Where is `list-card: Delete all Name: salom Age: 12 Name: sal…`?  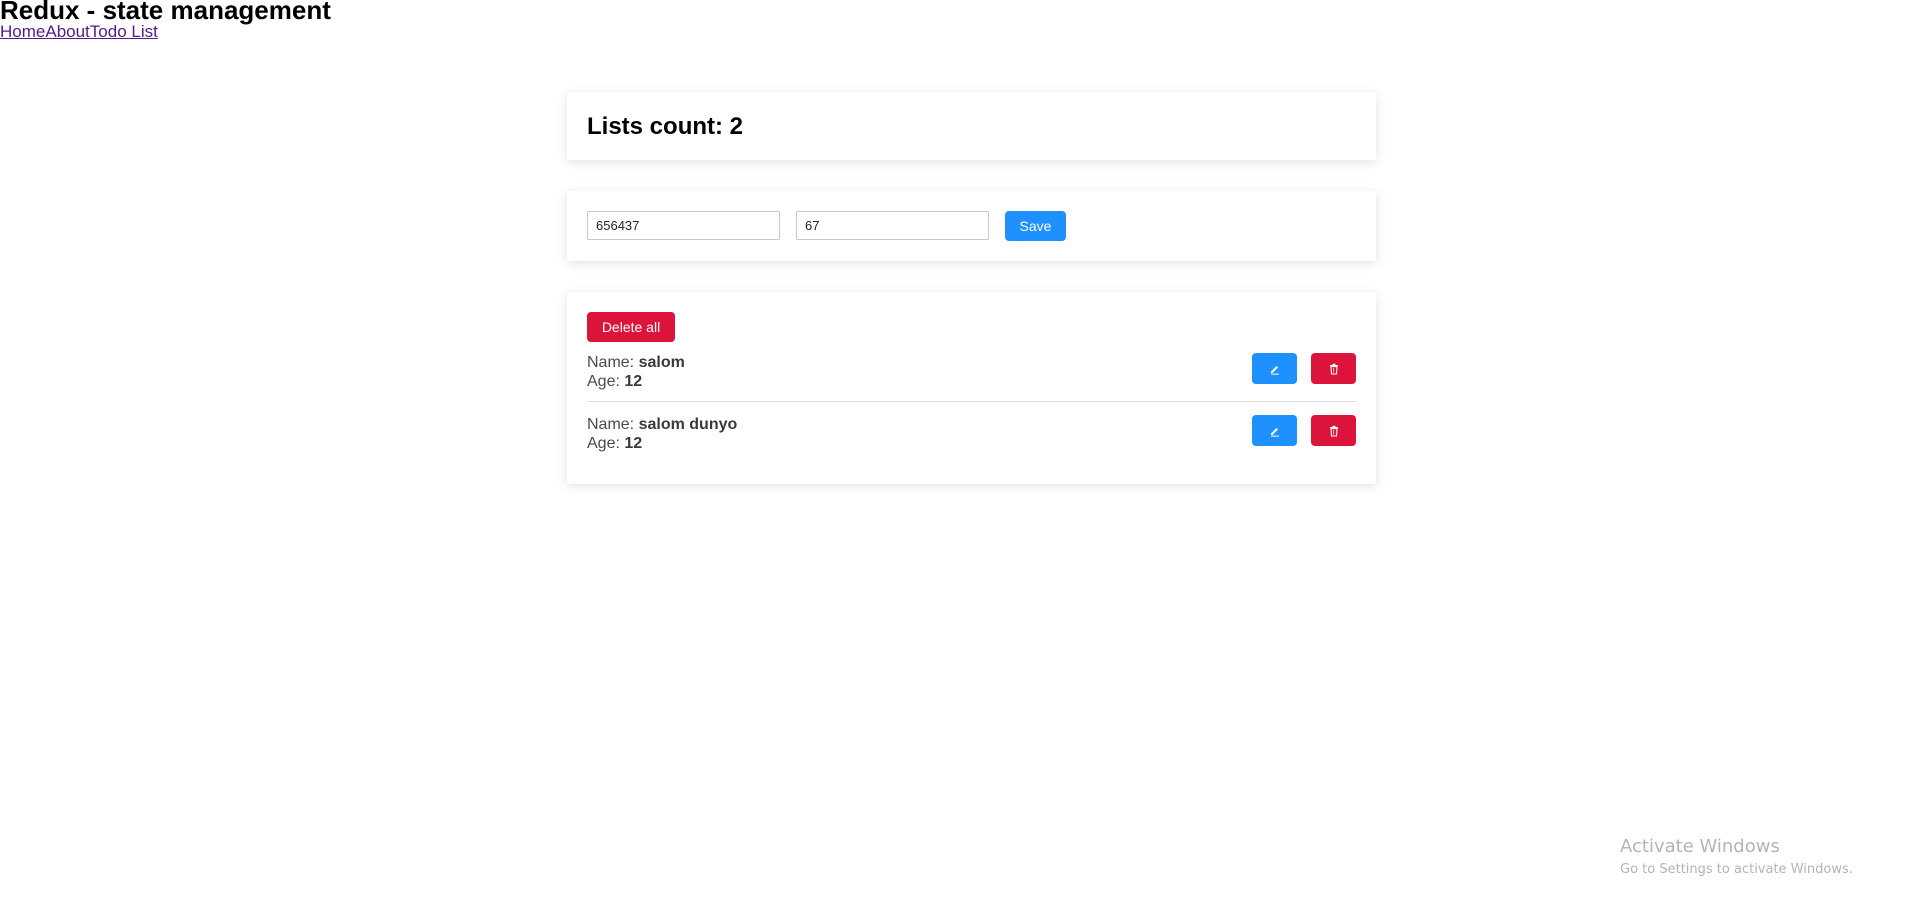 list-card: Delete all Name: salom Age: 12 Name: sal… is located at coordinates (971, 388).